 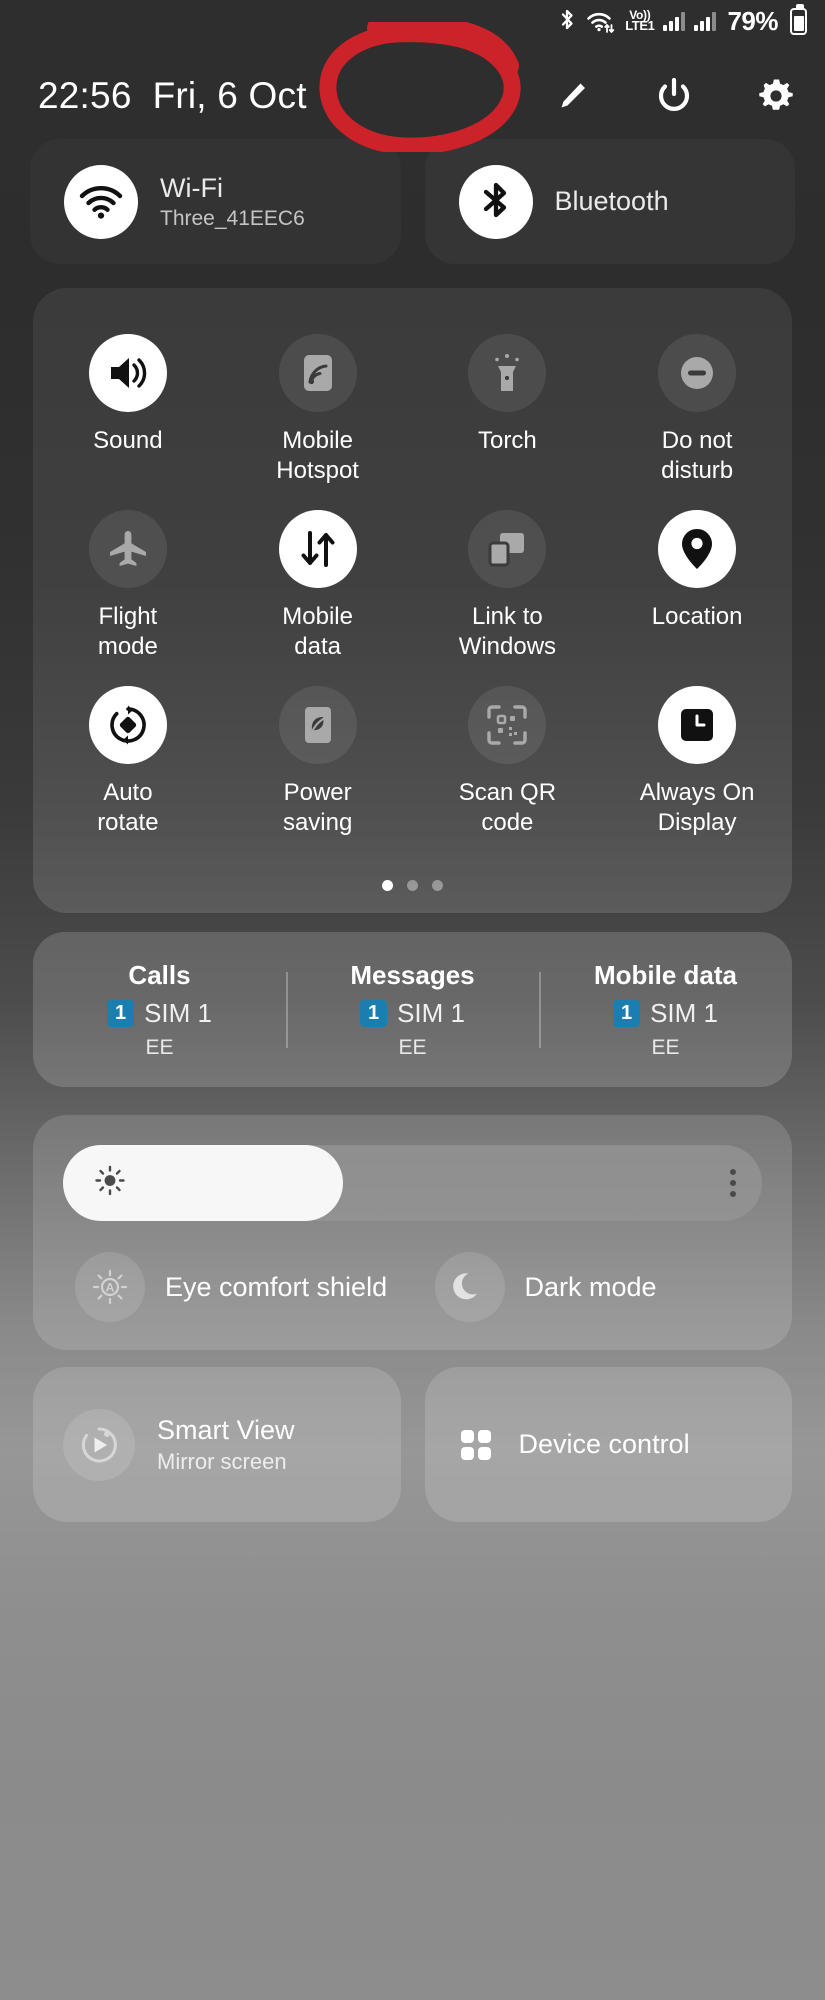 I want to click on tile-location: Location, so click(x=697, y=586).